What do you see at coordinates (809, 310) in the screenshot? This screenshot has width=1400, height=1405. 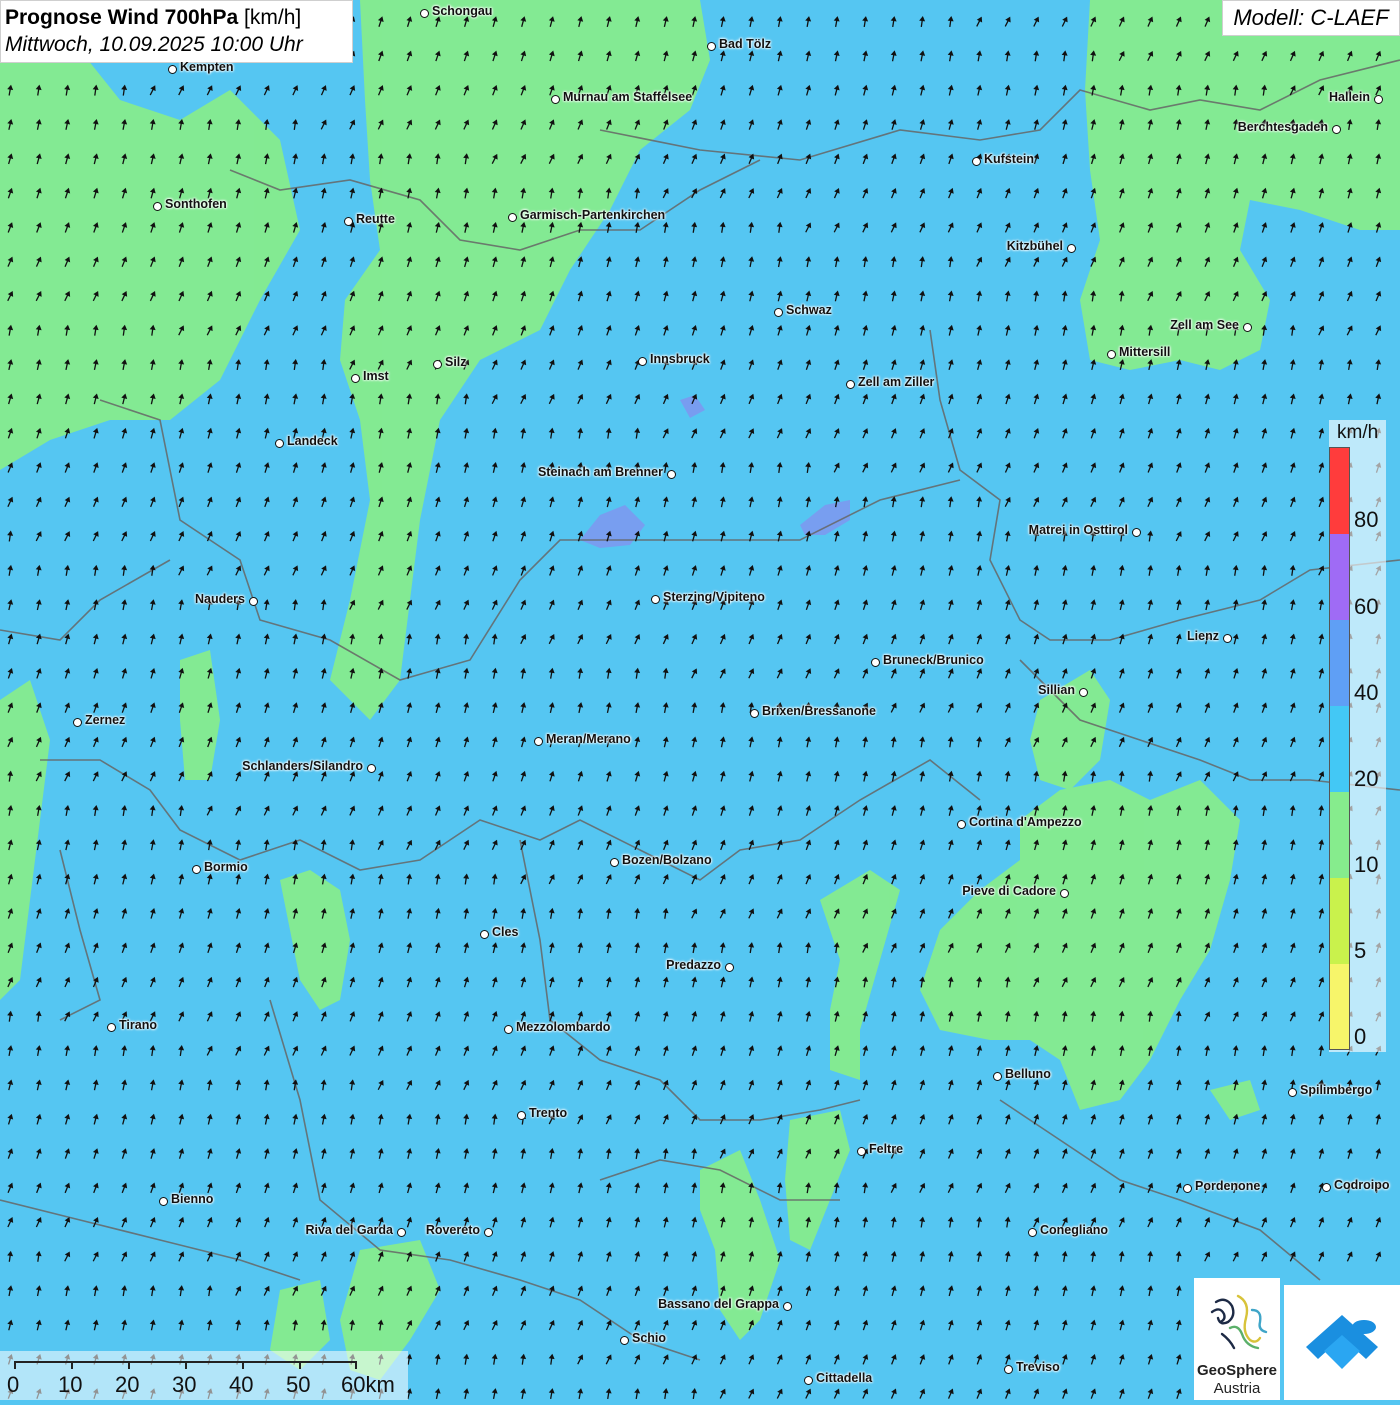 I see `city-label: Schwaz` at bounding box center [809, 310].